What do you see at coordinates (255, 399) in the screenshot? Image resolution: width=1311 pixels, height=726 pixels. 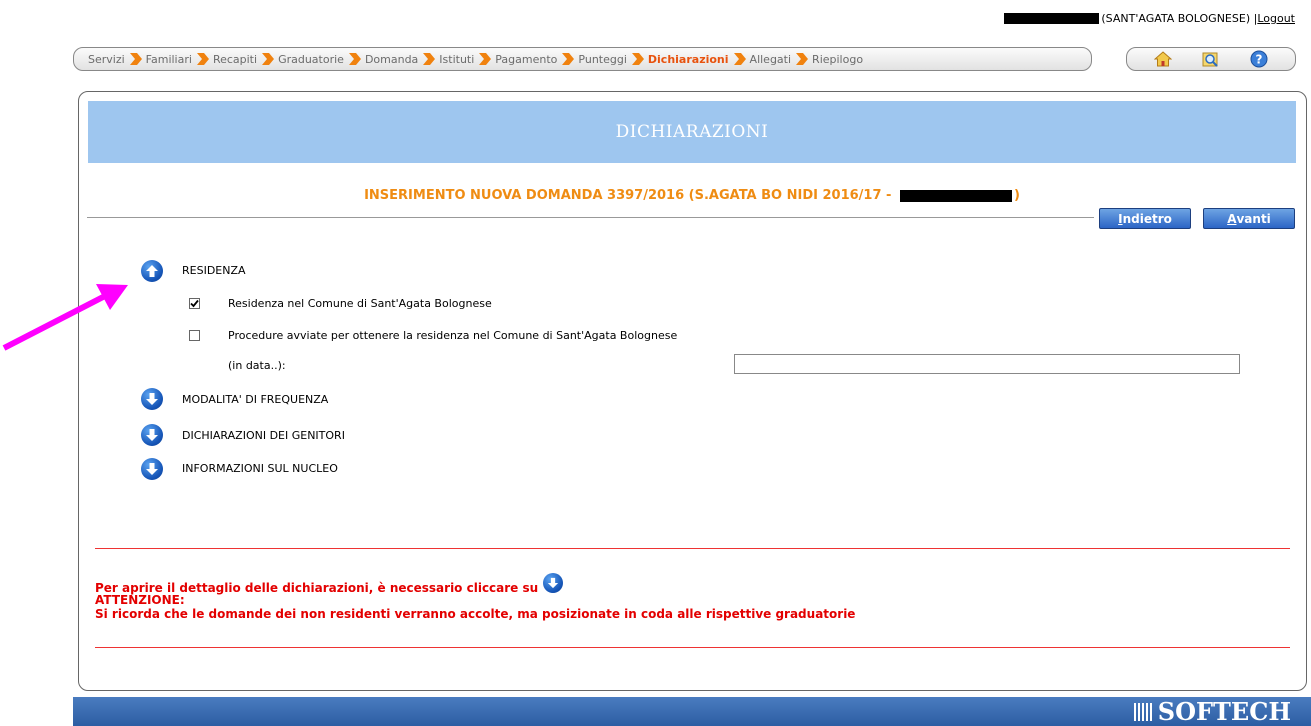 I see `section-modalita-label: MODALITA' DI FREQUENZA` at bounding box center [255, 399].